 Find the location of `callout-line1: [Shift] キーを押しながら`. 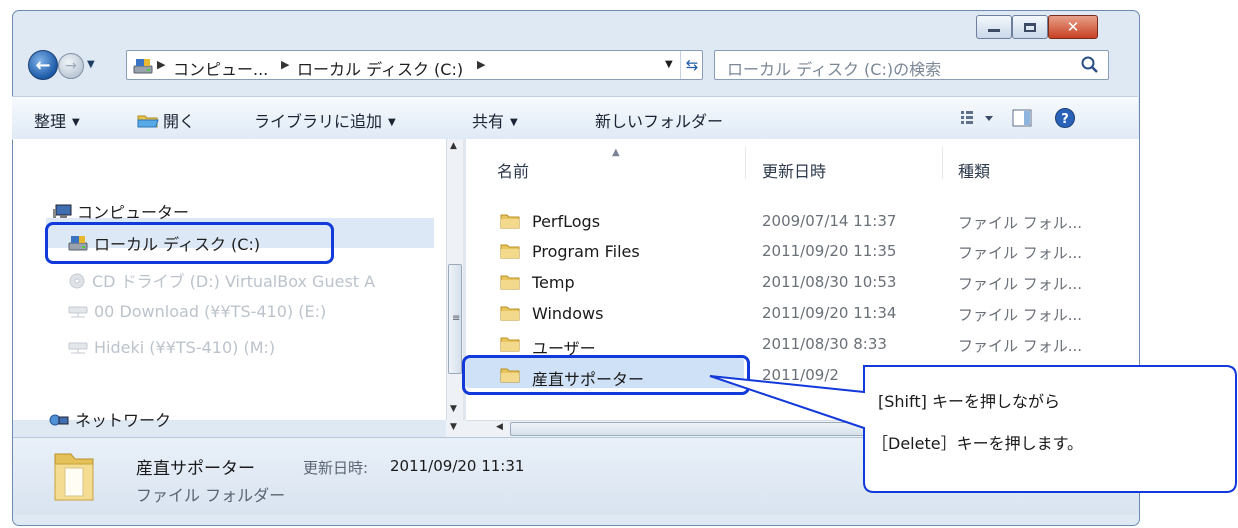

callout-line1: [Shift] キーを押しながら is located at coordinates (969, 401).